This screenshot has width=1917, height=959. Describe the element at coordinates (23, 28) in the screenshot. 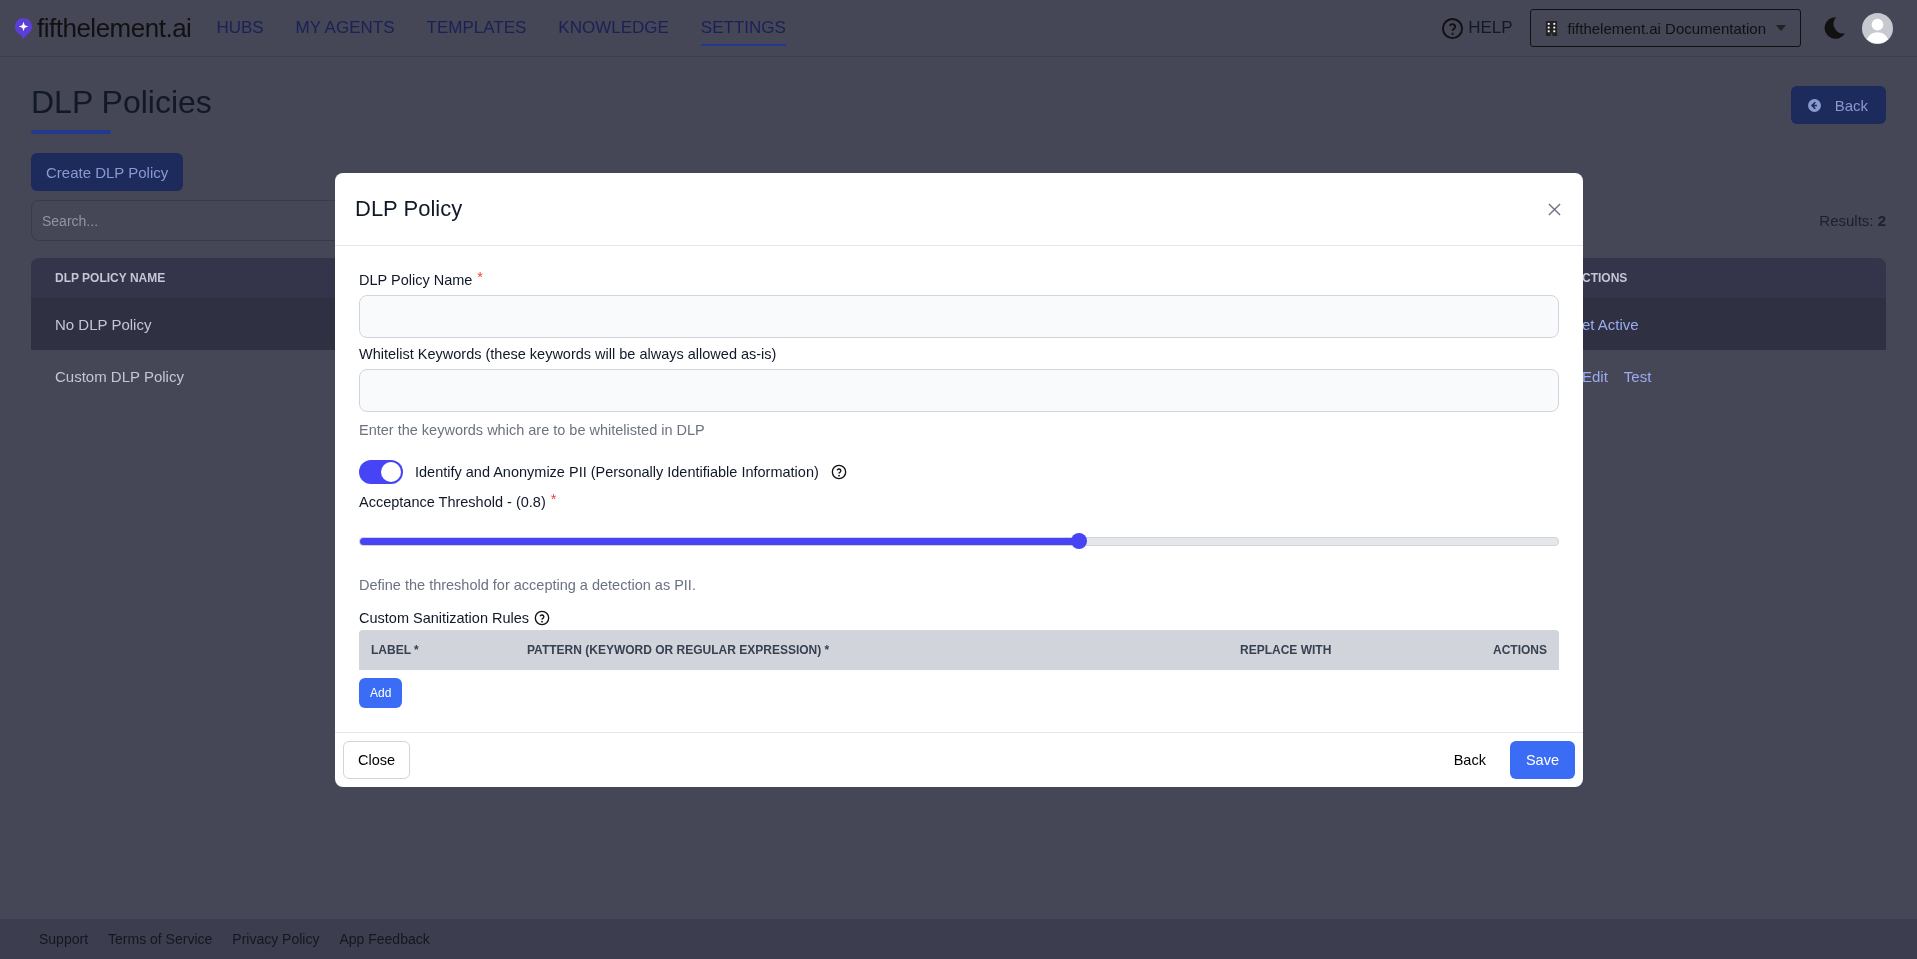

I see `logo-icon` at that location.